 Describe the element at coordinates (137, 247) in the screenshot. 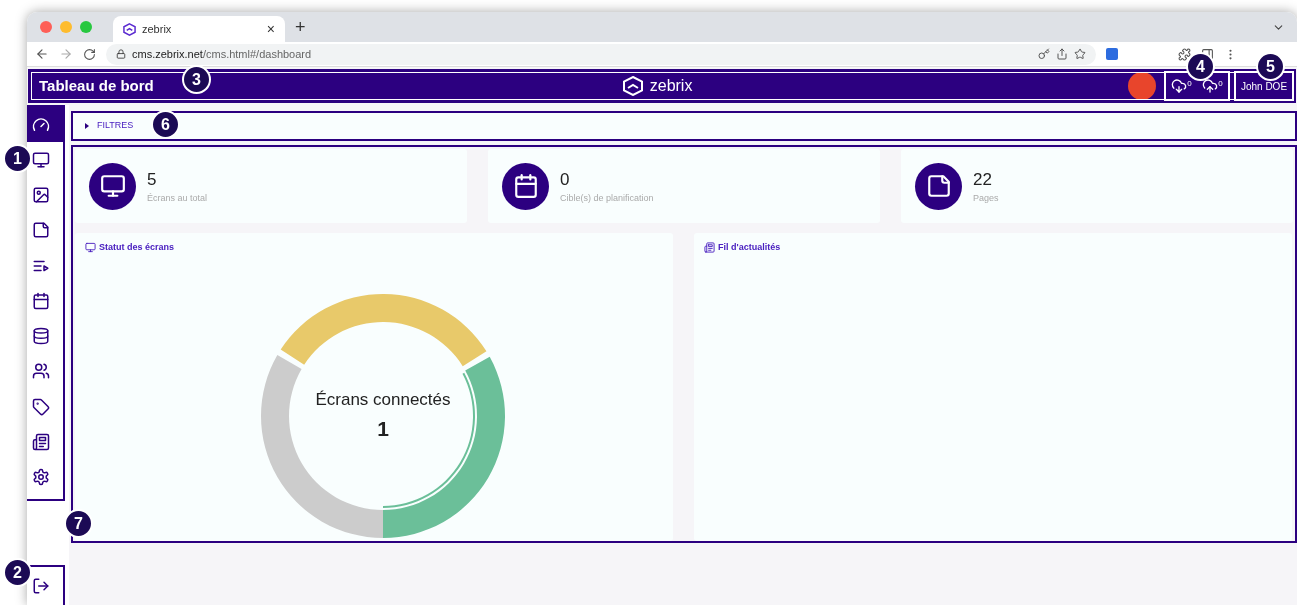

I see `panel-title: Statut des écrans` at that location.